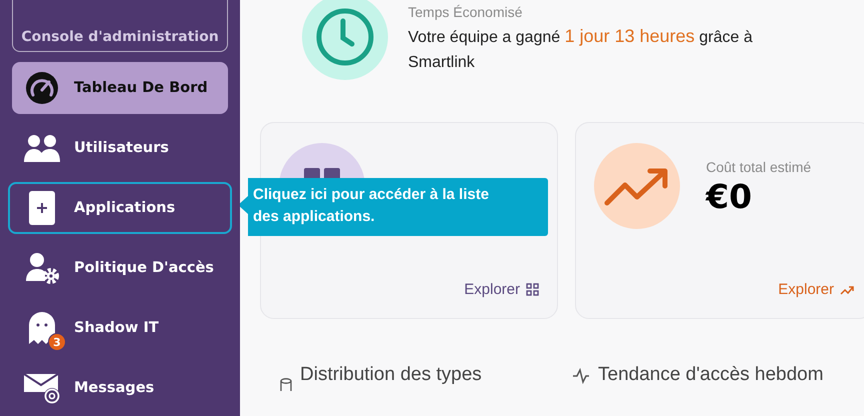  I want to click on database-icon, so click(286, 386).